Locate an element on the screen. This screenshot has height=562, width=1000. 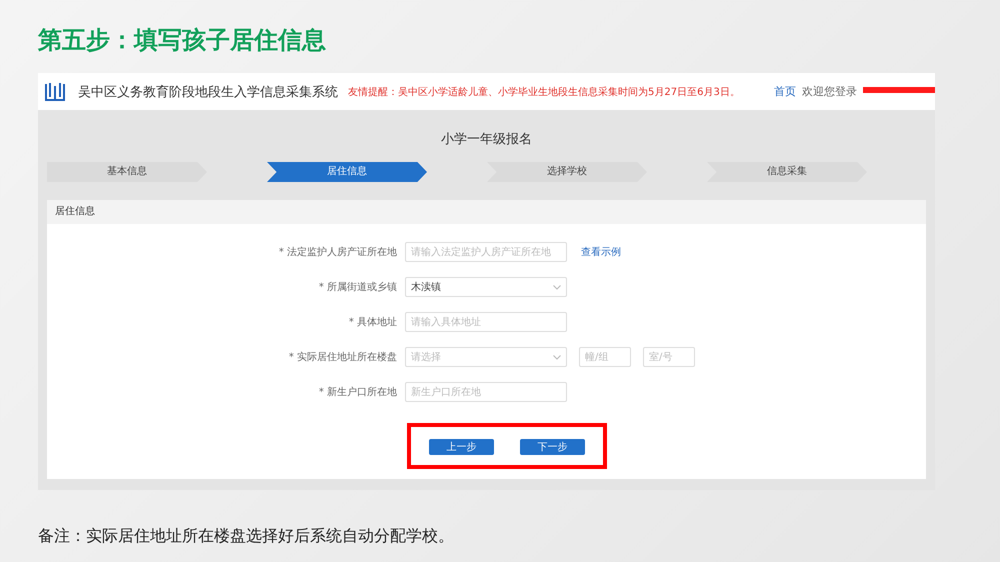
example-link: 查看示例 is located at coordinates (601, 252).